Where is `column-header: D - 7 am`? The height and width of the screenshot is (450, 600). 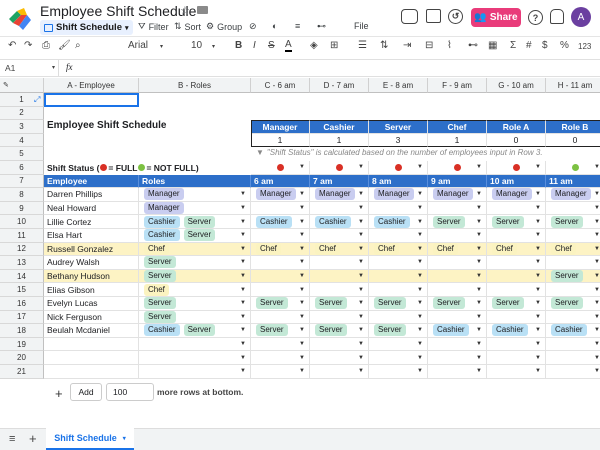
column-header: D - 7 am is located at coordinates (339, 85).